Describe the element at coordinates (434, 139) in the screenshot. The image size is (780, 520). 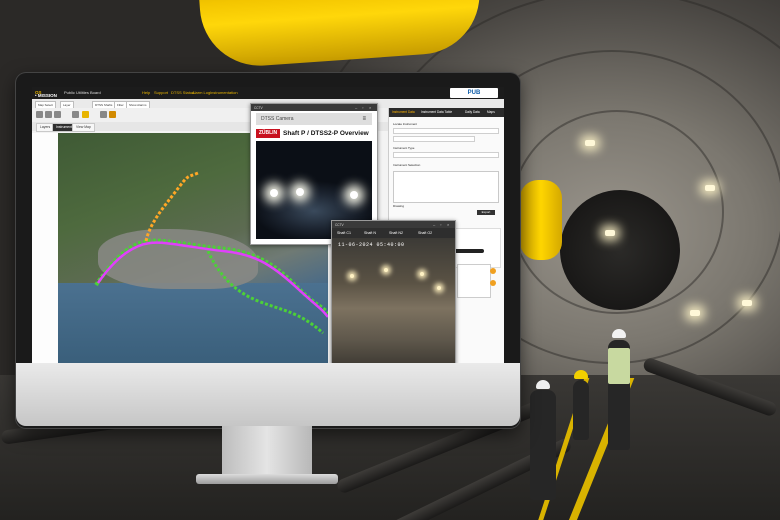
I see `locate-instrument-select` at that location.